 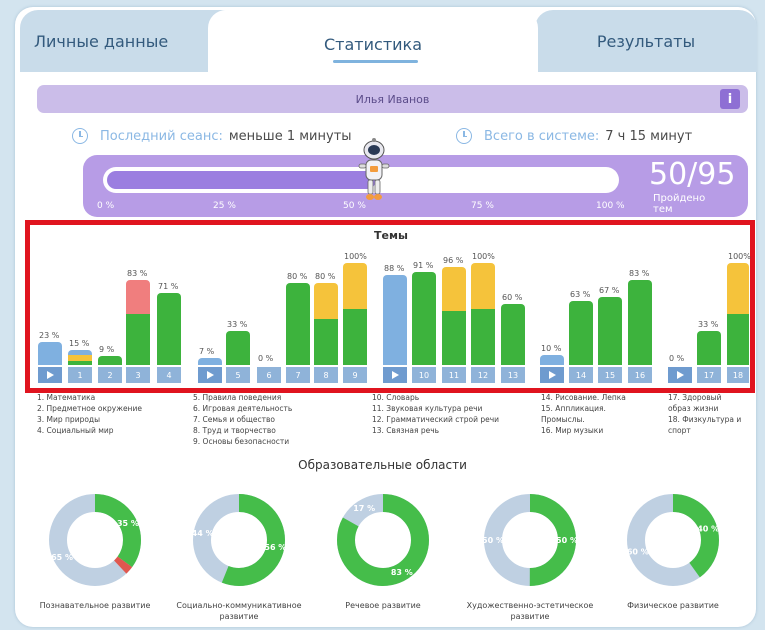 I want to click on theme-number-button: 17, so click(x=709, y=375).